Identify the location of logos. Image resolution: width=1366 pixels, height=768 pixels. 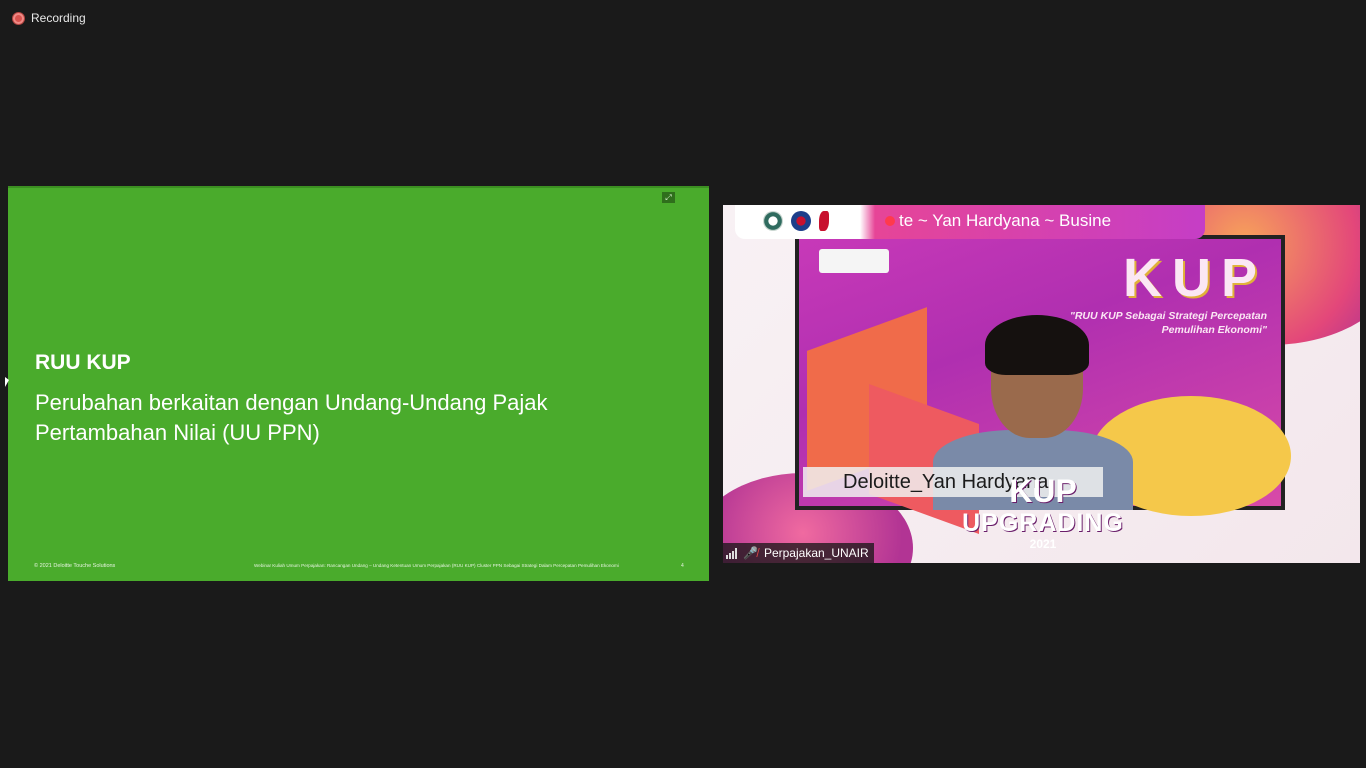
(854, 261).